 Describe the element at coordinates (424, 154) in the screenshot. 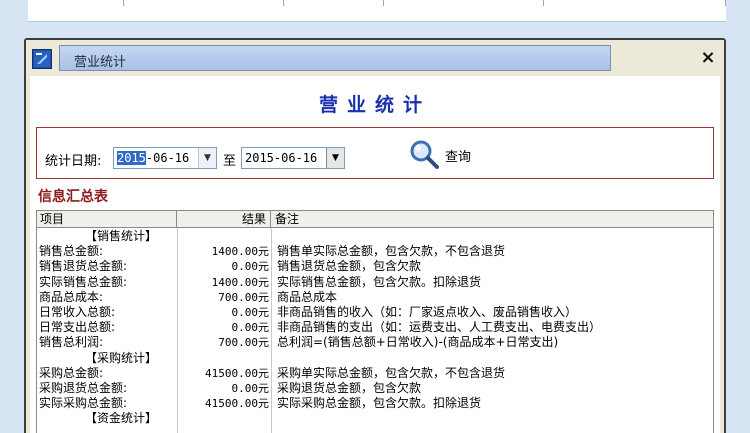

I see `magnifier-icon` at that location.